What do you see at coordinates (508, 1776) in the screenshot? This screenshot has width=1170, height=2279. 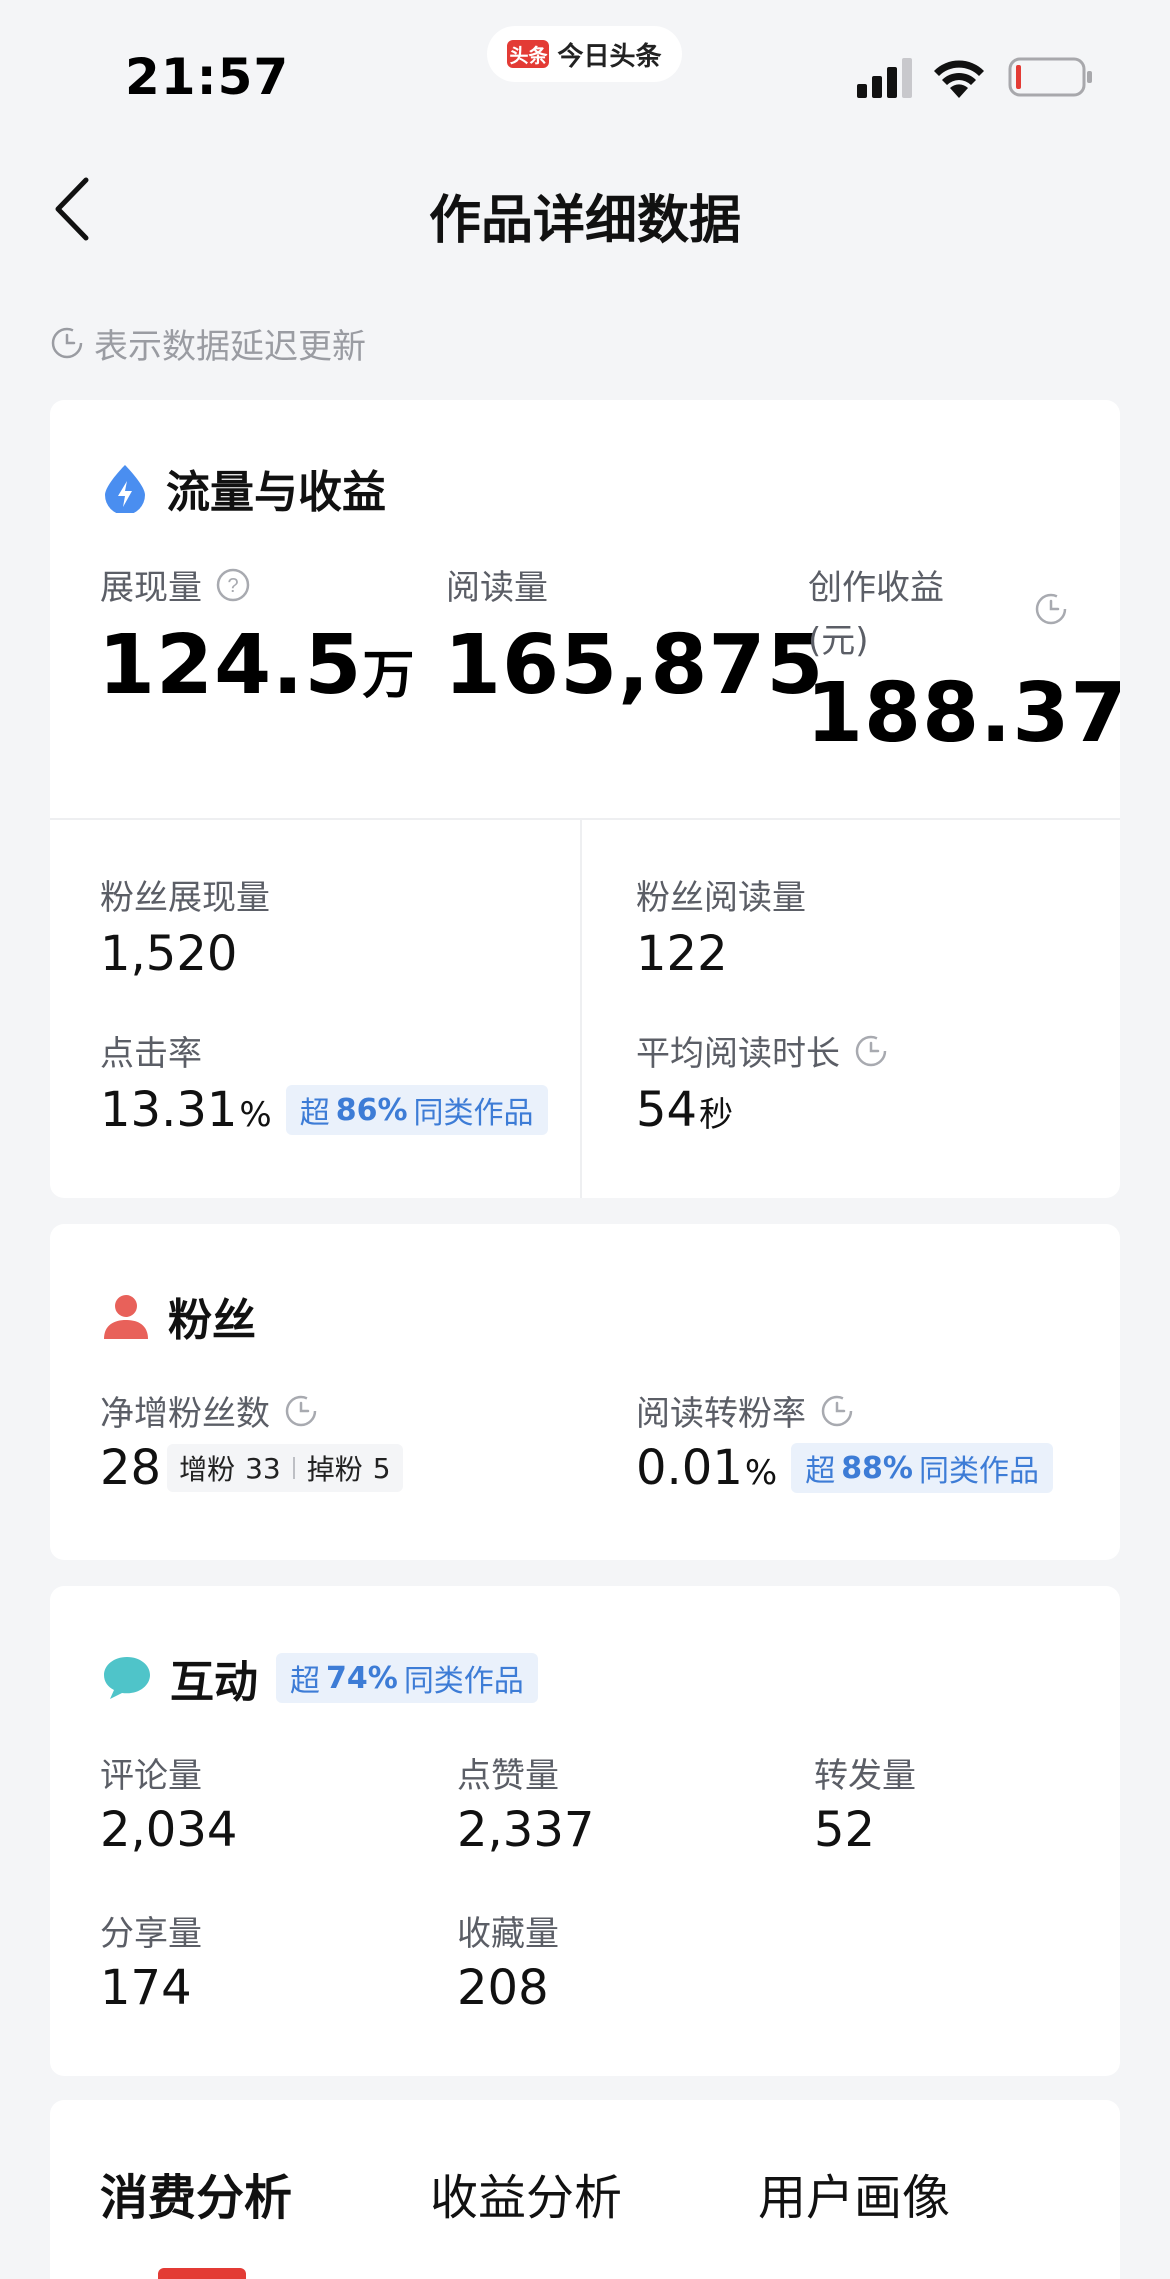 I see `likes-label: 点赞量` at bounding box center [508, 1776].